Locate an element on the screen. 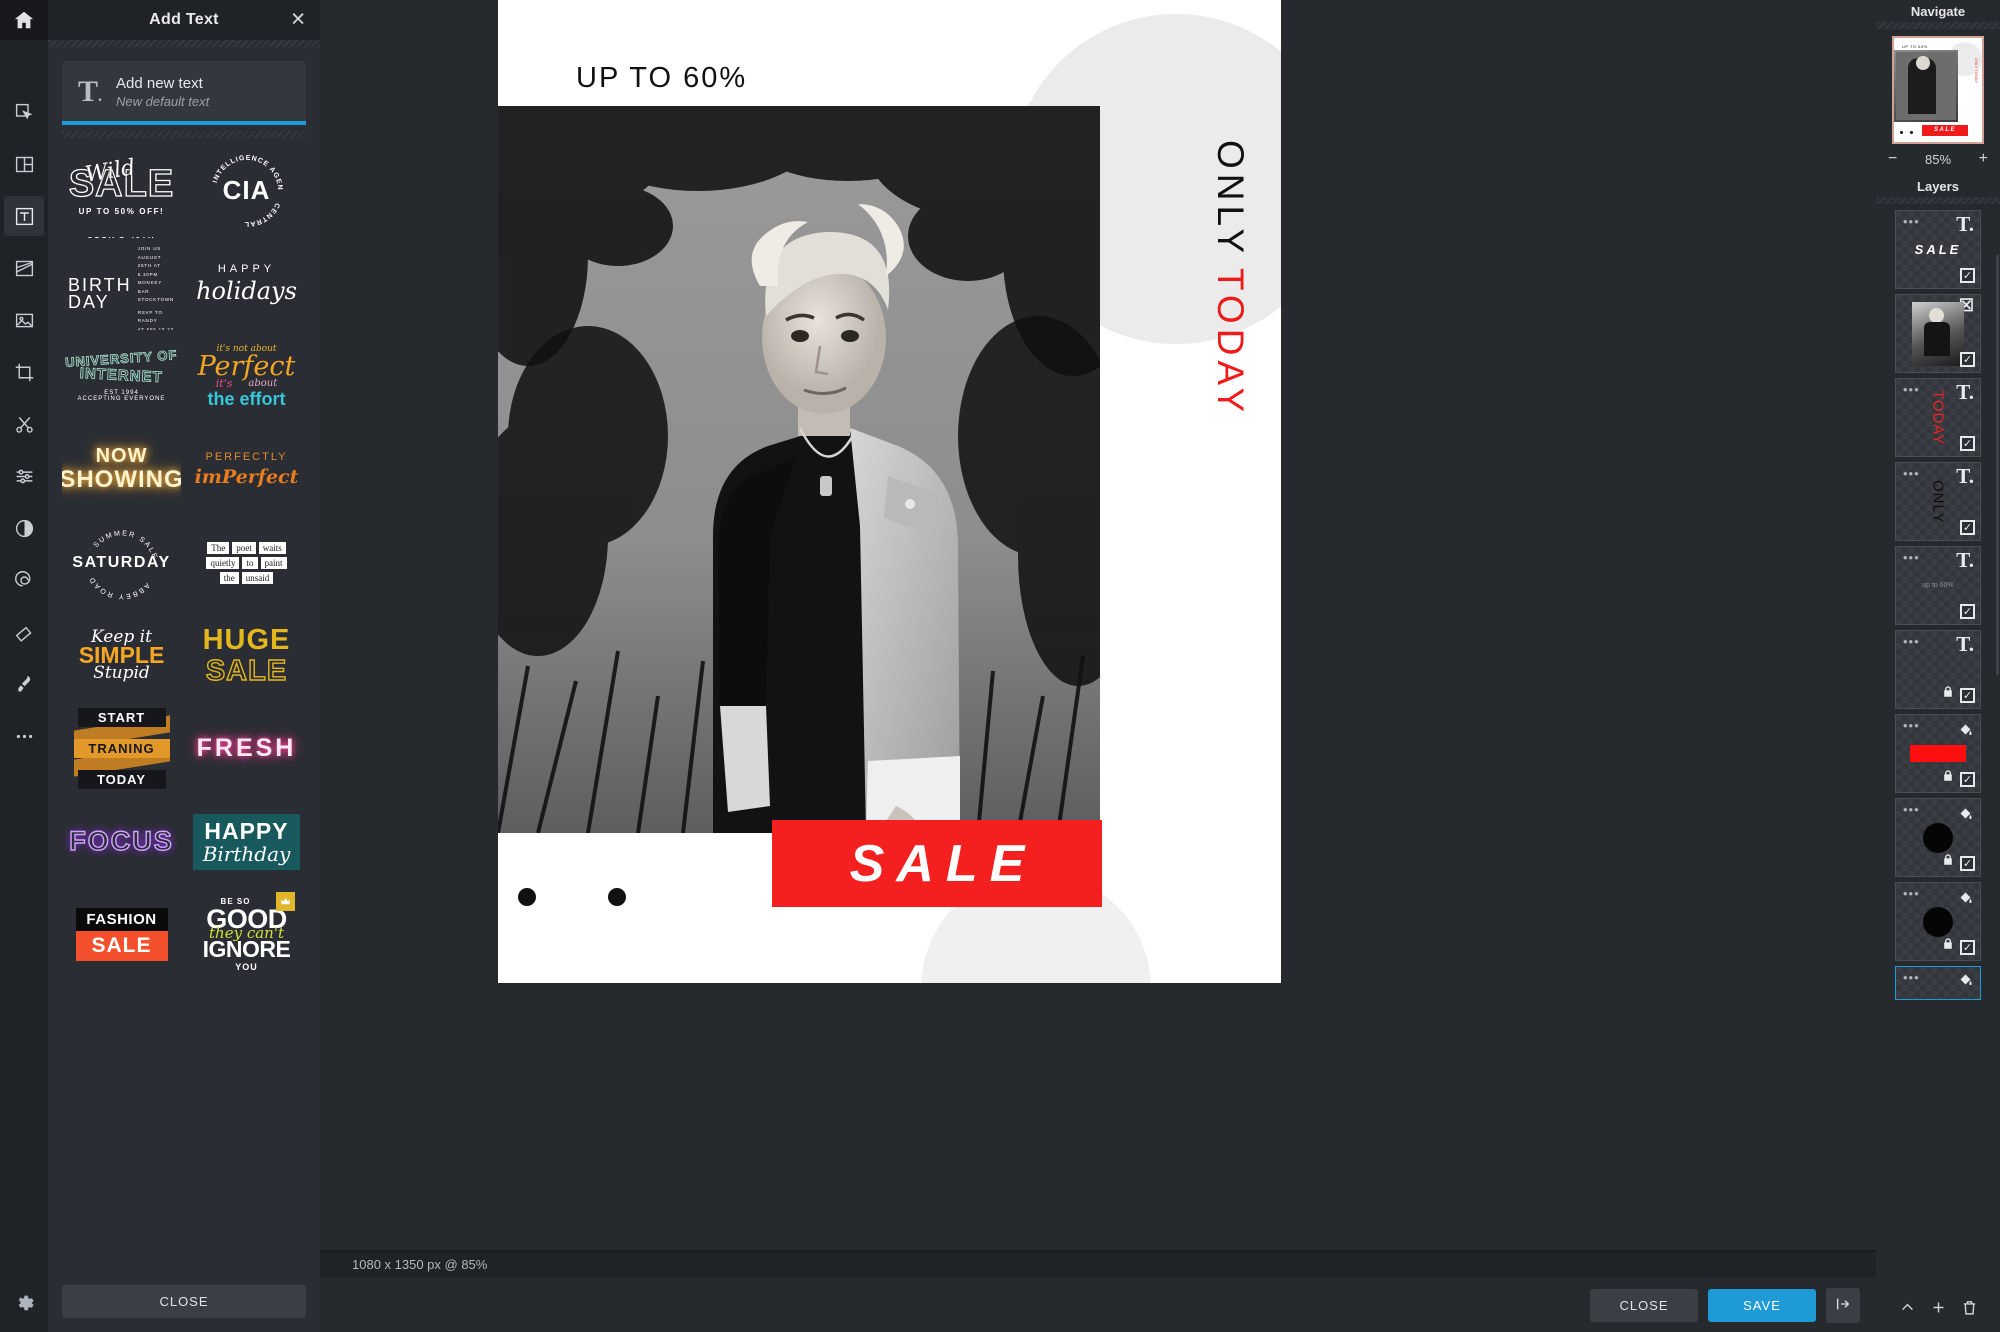 Image resolution: width=2000 pixels, height=1332 pixels. zoom-out-button: − is located at coordinates (1892, 159).